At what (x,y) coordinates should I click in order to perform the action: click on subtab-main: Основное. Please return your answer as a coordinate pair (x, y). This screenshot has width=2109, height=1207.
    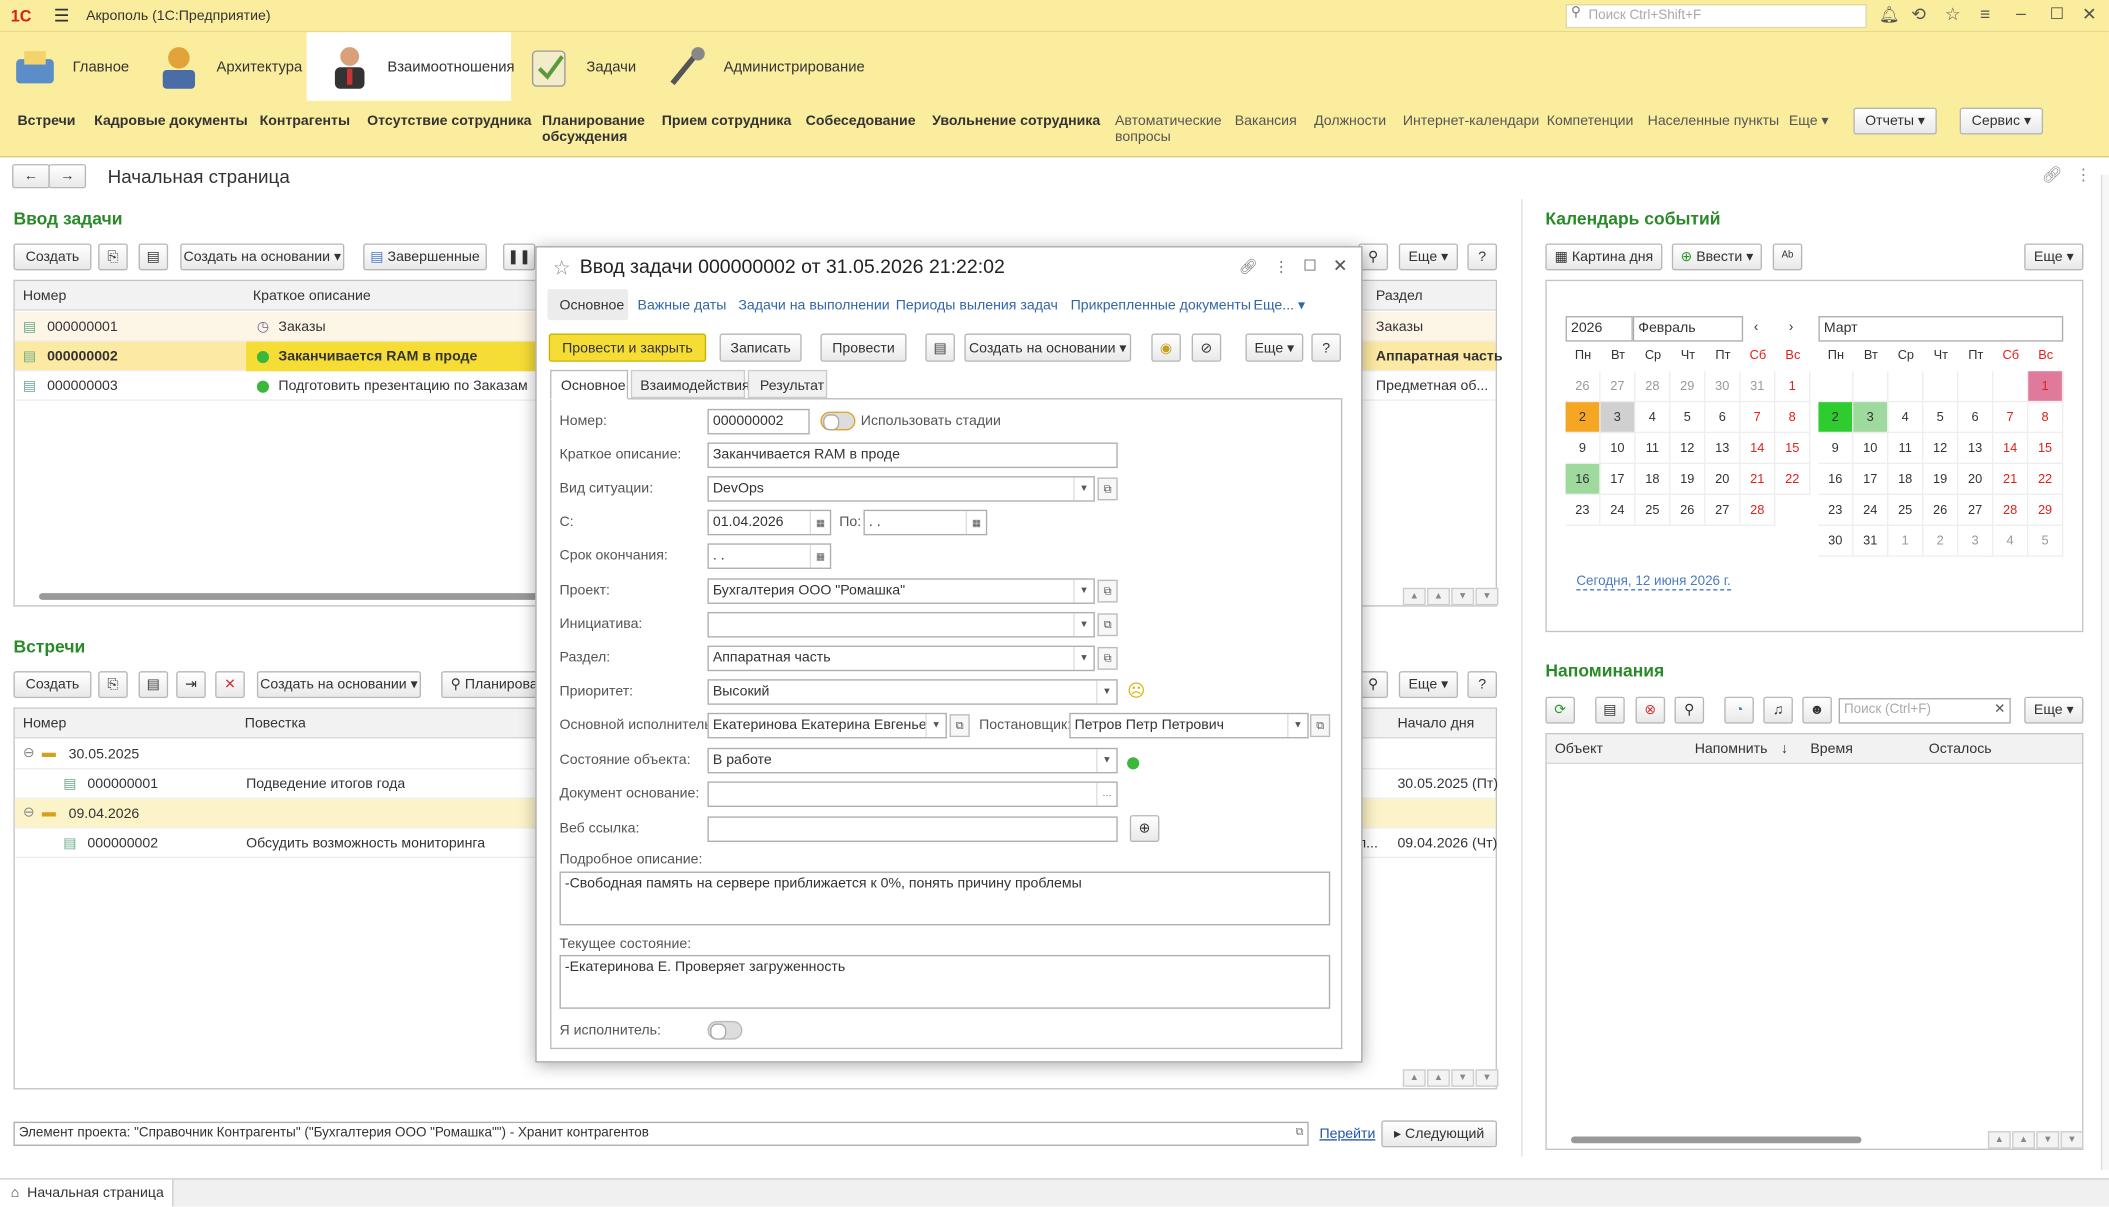
    Looking at the image, I should click on (589, 384).